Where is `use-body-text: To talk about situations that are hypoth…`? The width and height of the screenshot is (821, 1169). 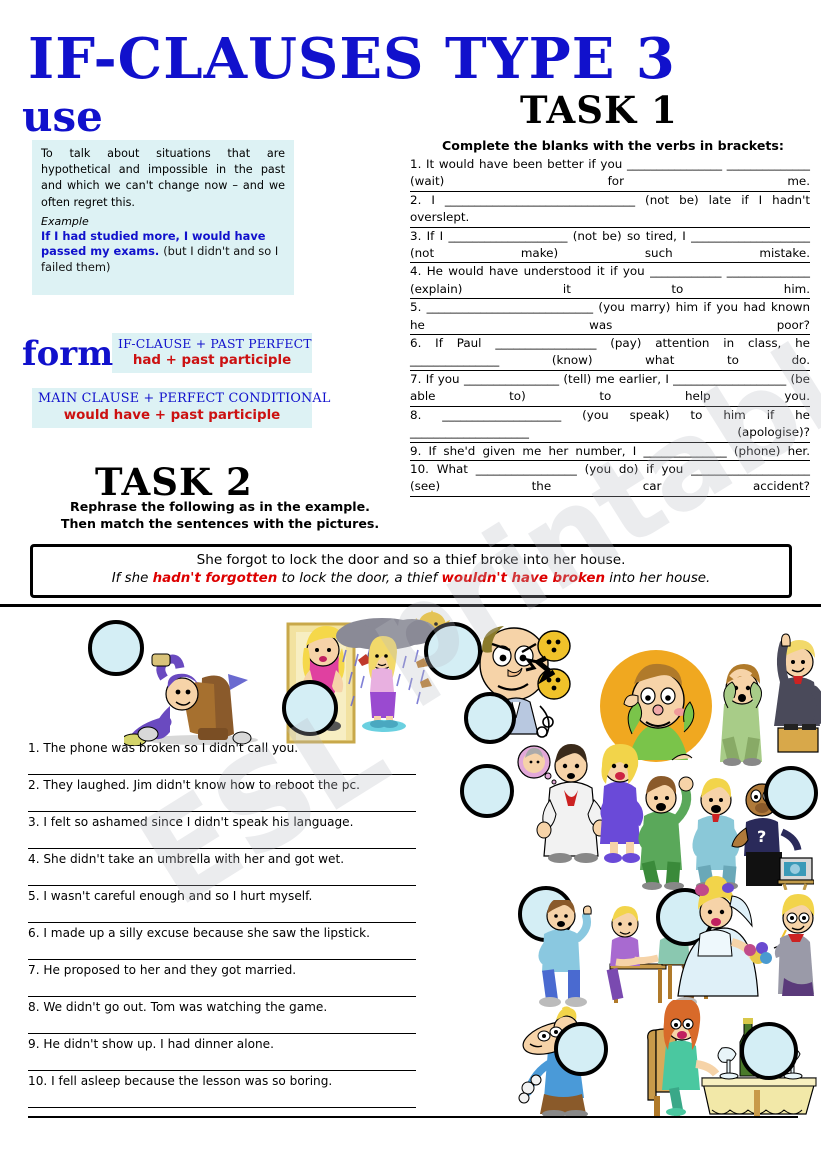
use-body-text: To talk about situations that are hypoth… is located at coordinates (163, 178).